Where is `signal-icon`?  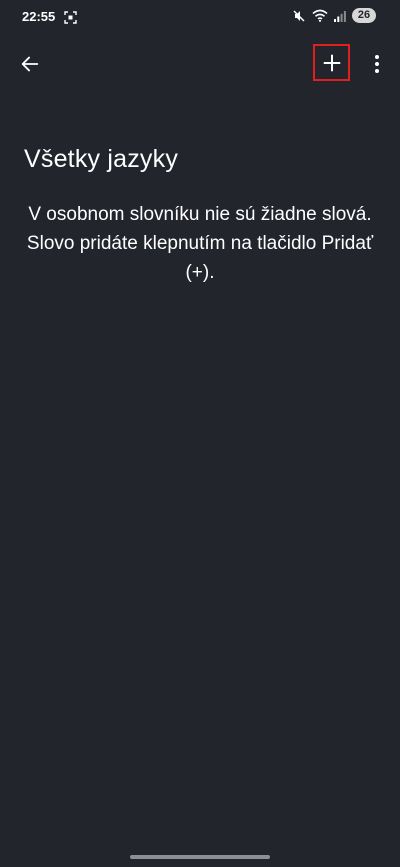 signal-icon is located at coordinates (340, 16).